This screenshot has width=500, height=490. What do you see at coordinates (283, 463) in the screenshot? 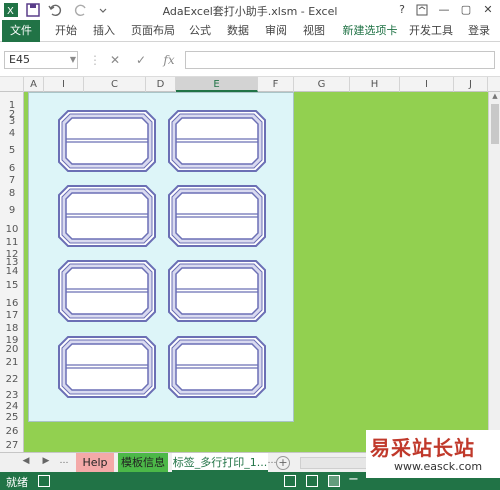
I see `add-sheet-icon: +` at bounding box center [283, 463].